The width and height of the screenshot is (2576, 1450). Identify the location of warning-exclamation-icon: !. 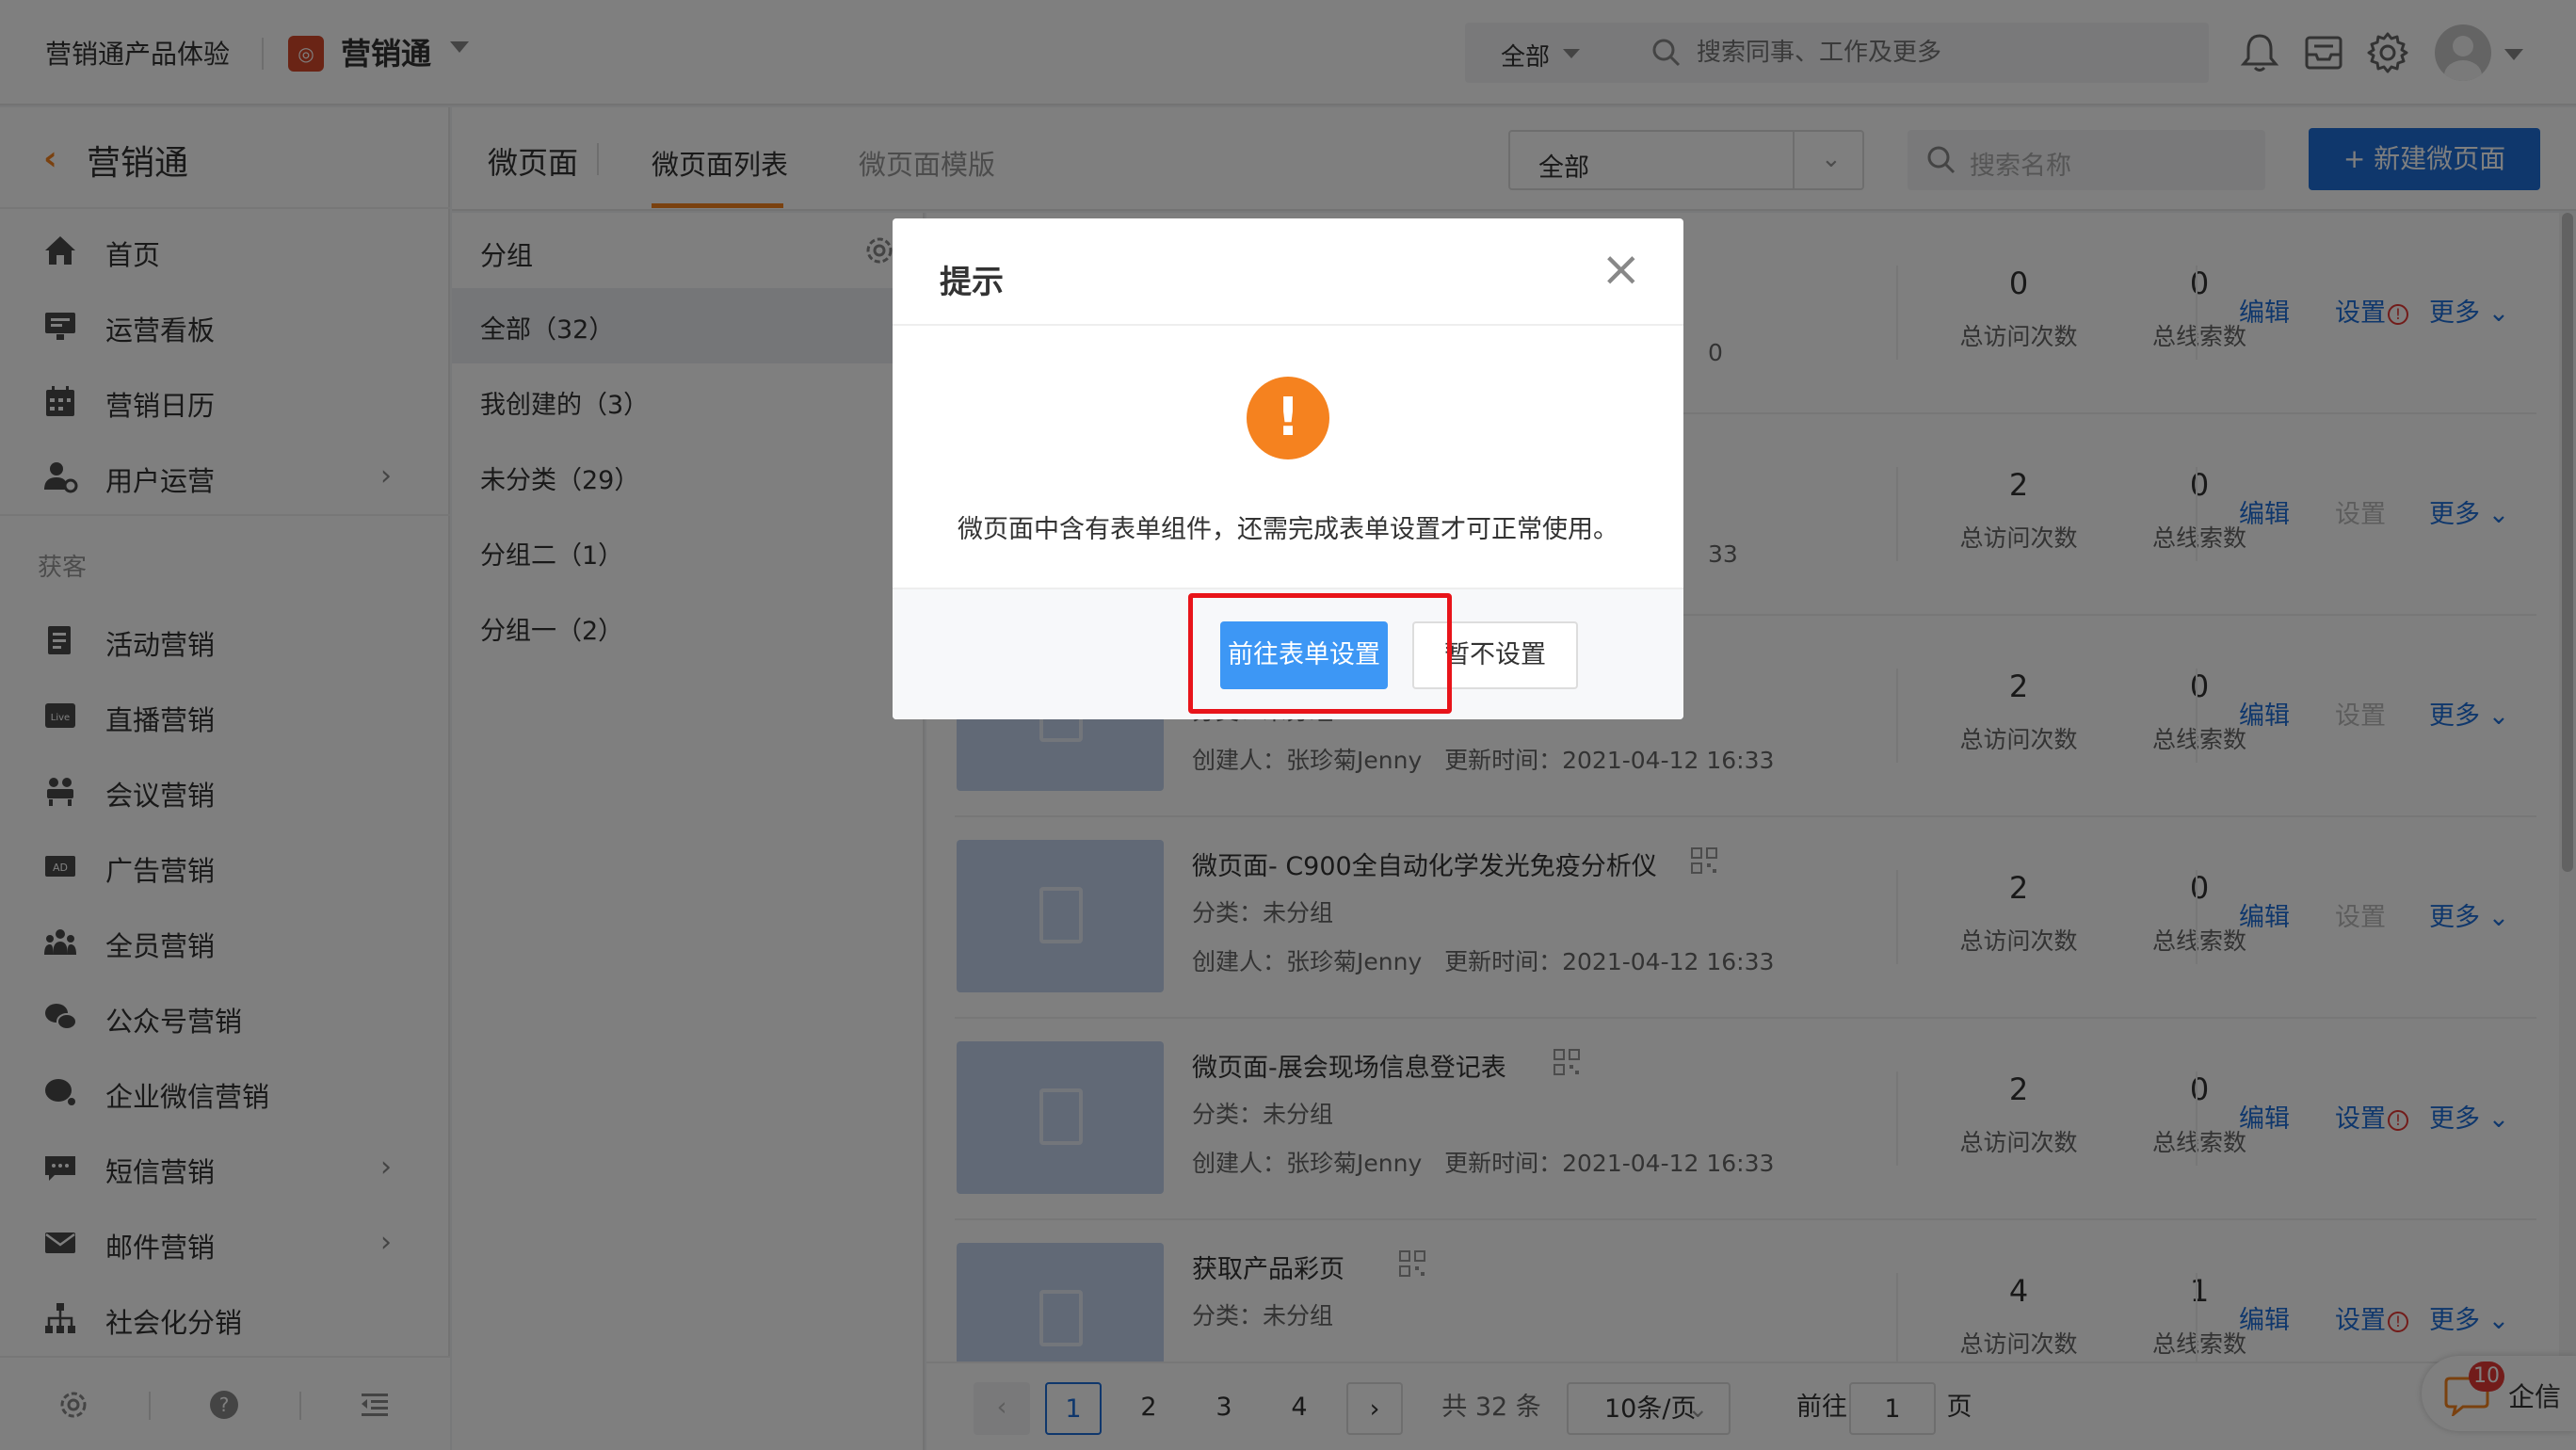
(1288, 418).